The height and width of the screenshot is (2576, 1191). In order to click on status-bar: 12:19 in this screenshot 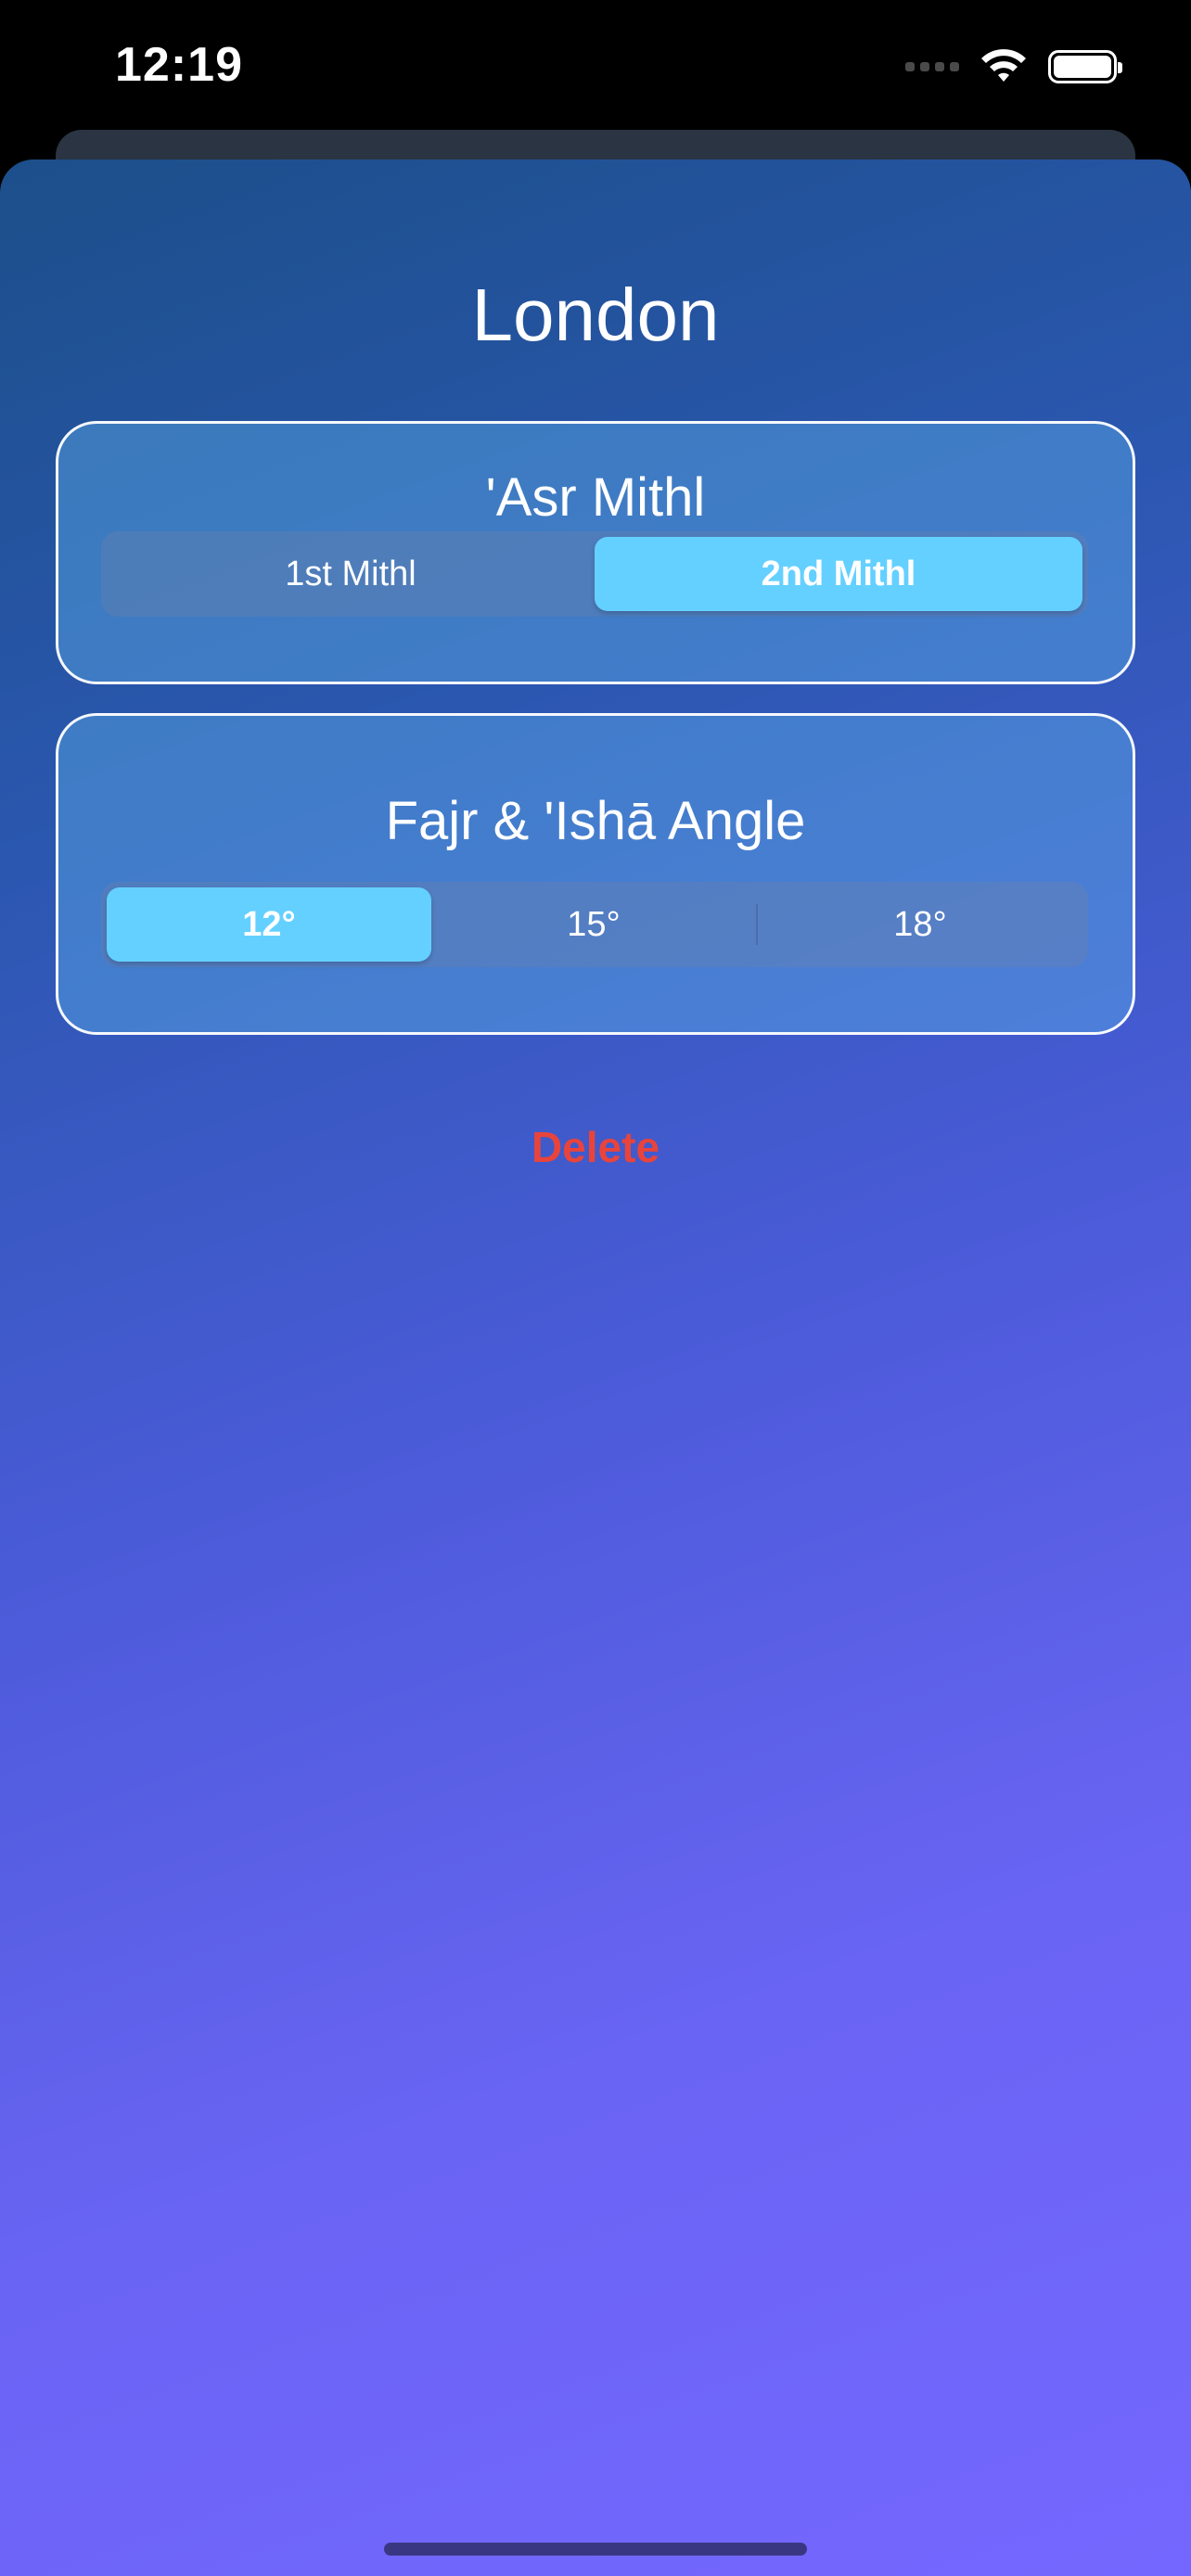, I will do `click(595, 65)`.